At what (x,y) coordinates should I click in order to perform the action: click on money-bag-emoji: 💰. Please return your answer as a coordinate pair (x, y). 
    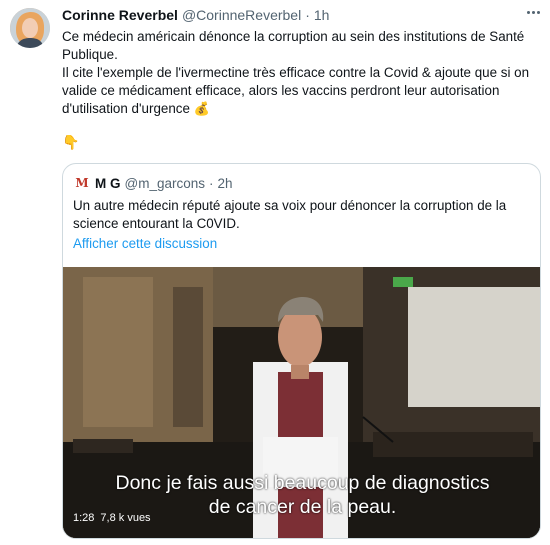
    Looking at the image, I should click on (201, 108).